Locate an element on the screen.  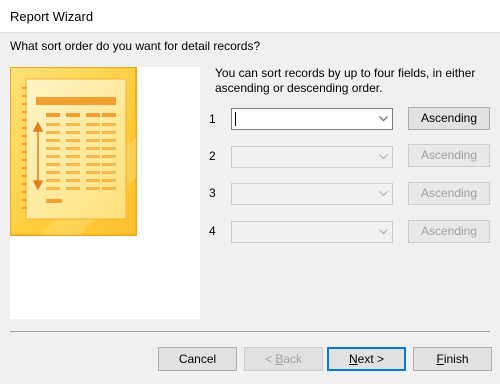
footer-divider is located at coordinates (250, 331).